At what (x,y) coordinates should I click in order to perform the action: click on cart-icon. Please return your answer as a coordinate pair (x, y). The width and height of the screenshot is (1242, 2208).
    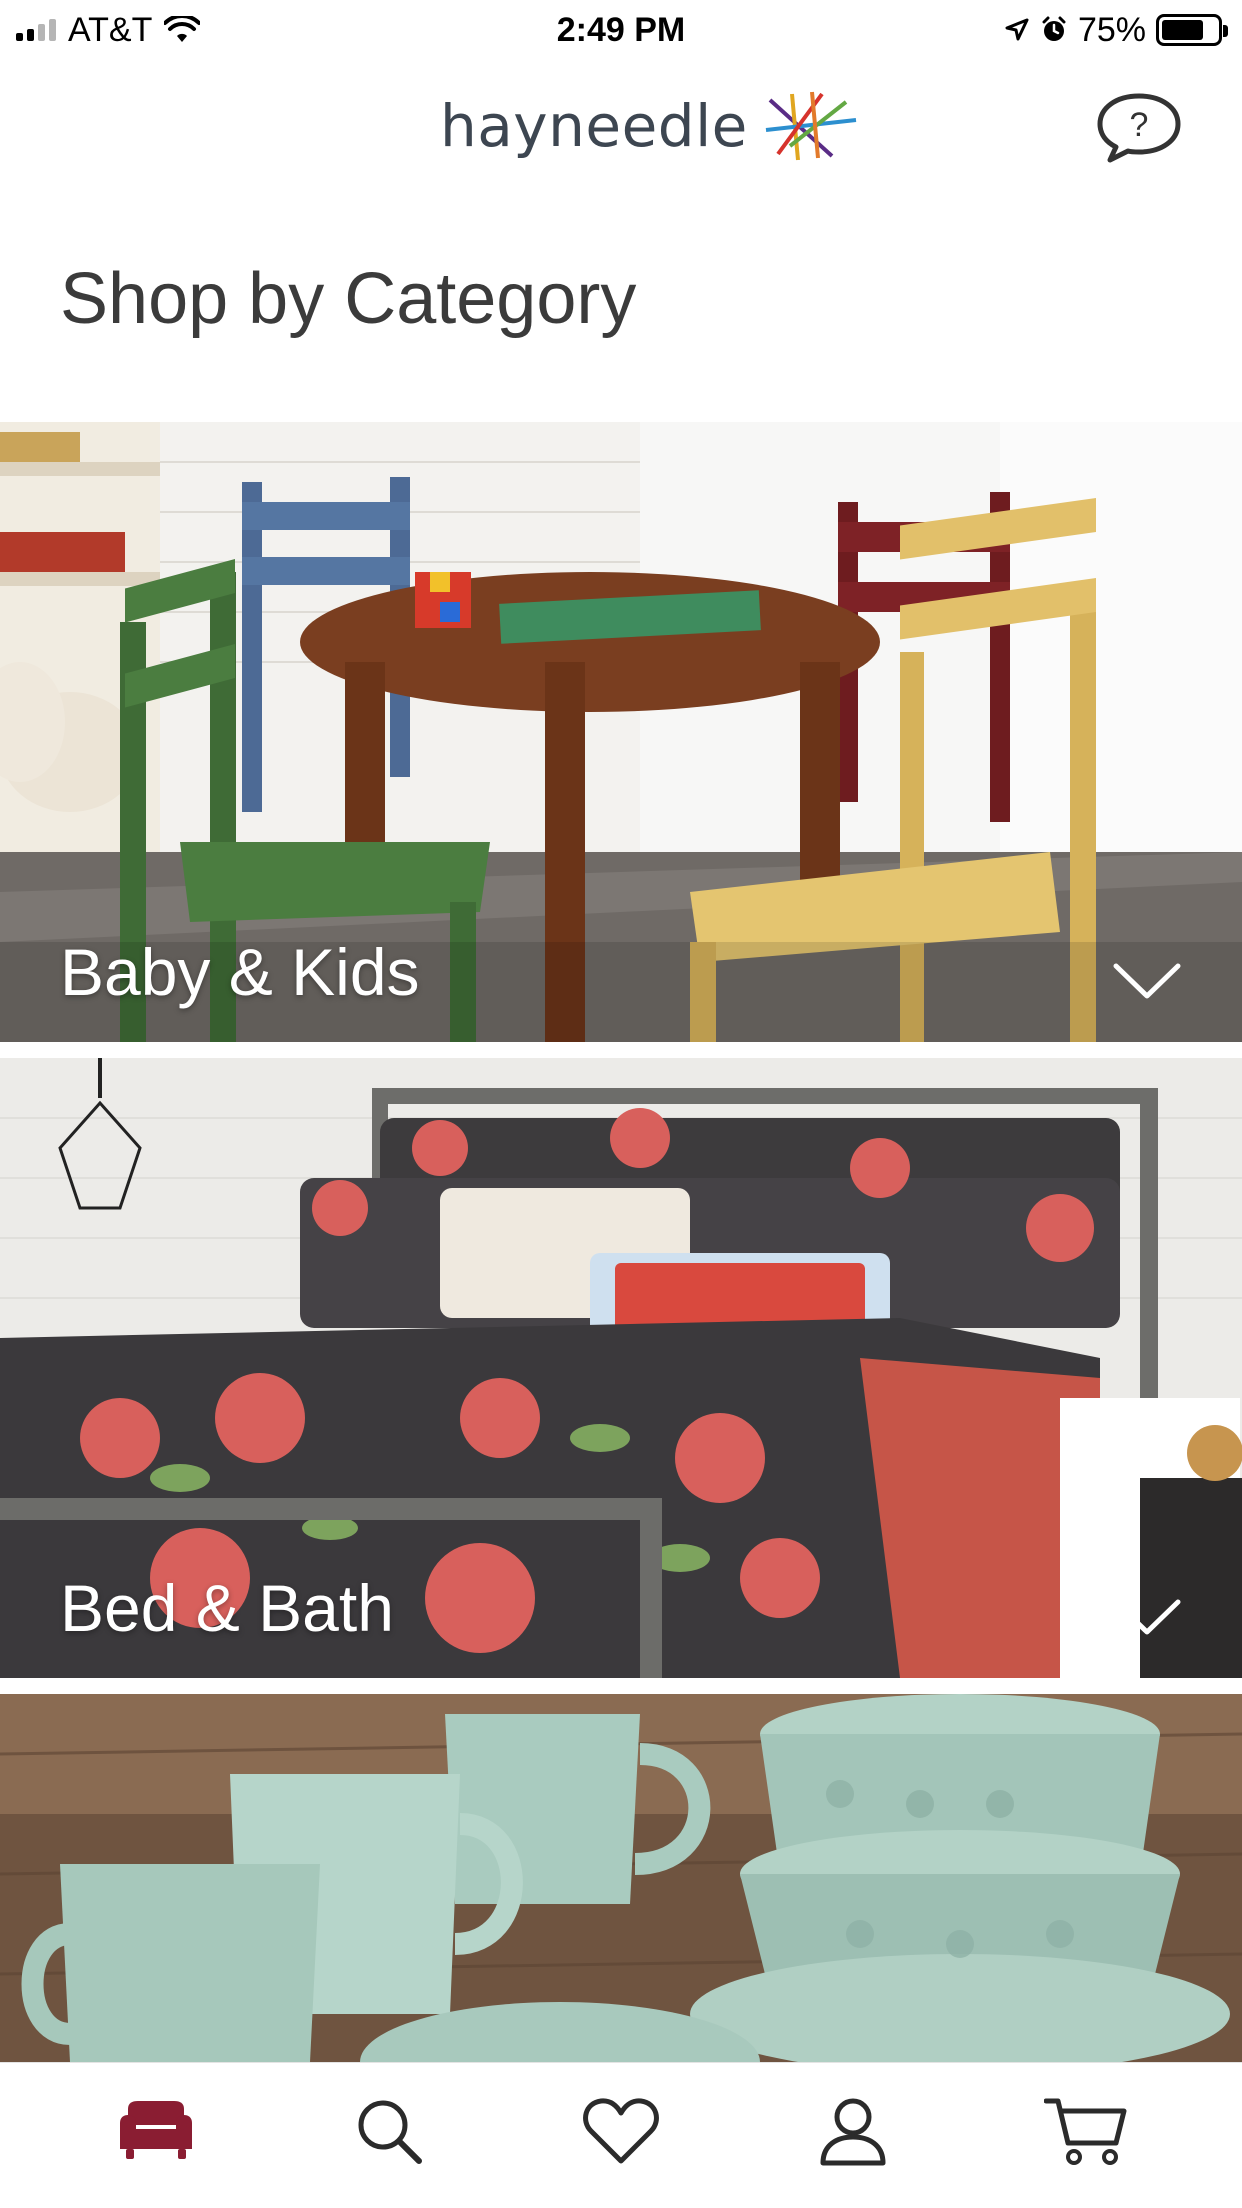
    Looking at the image, I should click on (1085, 2131).